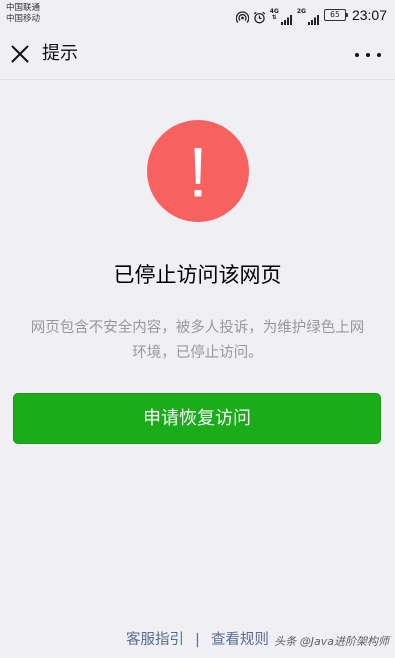 The width and height of the screenshot is (395, 658). I want to click on battery-level: 65, so click(335, 14).